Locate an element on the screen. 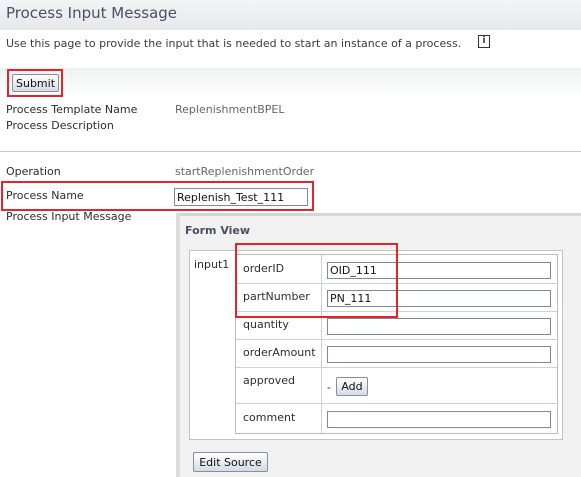 Image resolution: width=581 pixels, height=477 pixels. approved-prefix: - is located at coordinates (329, 387).